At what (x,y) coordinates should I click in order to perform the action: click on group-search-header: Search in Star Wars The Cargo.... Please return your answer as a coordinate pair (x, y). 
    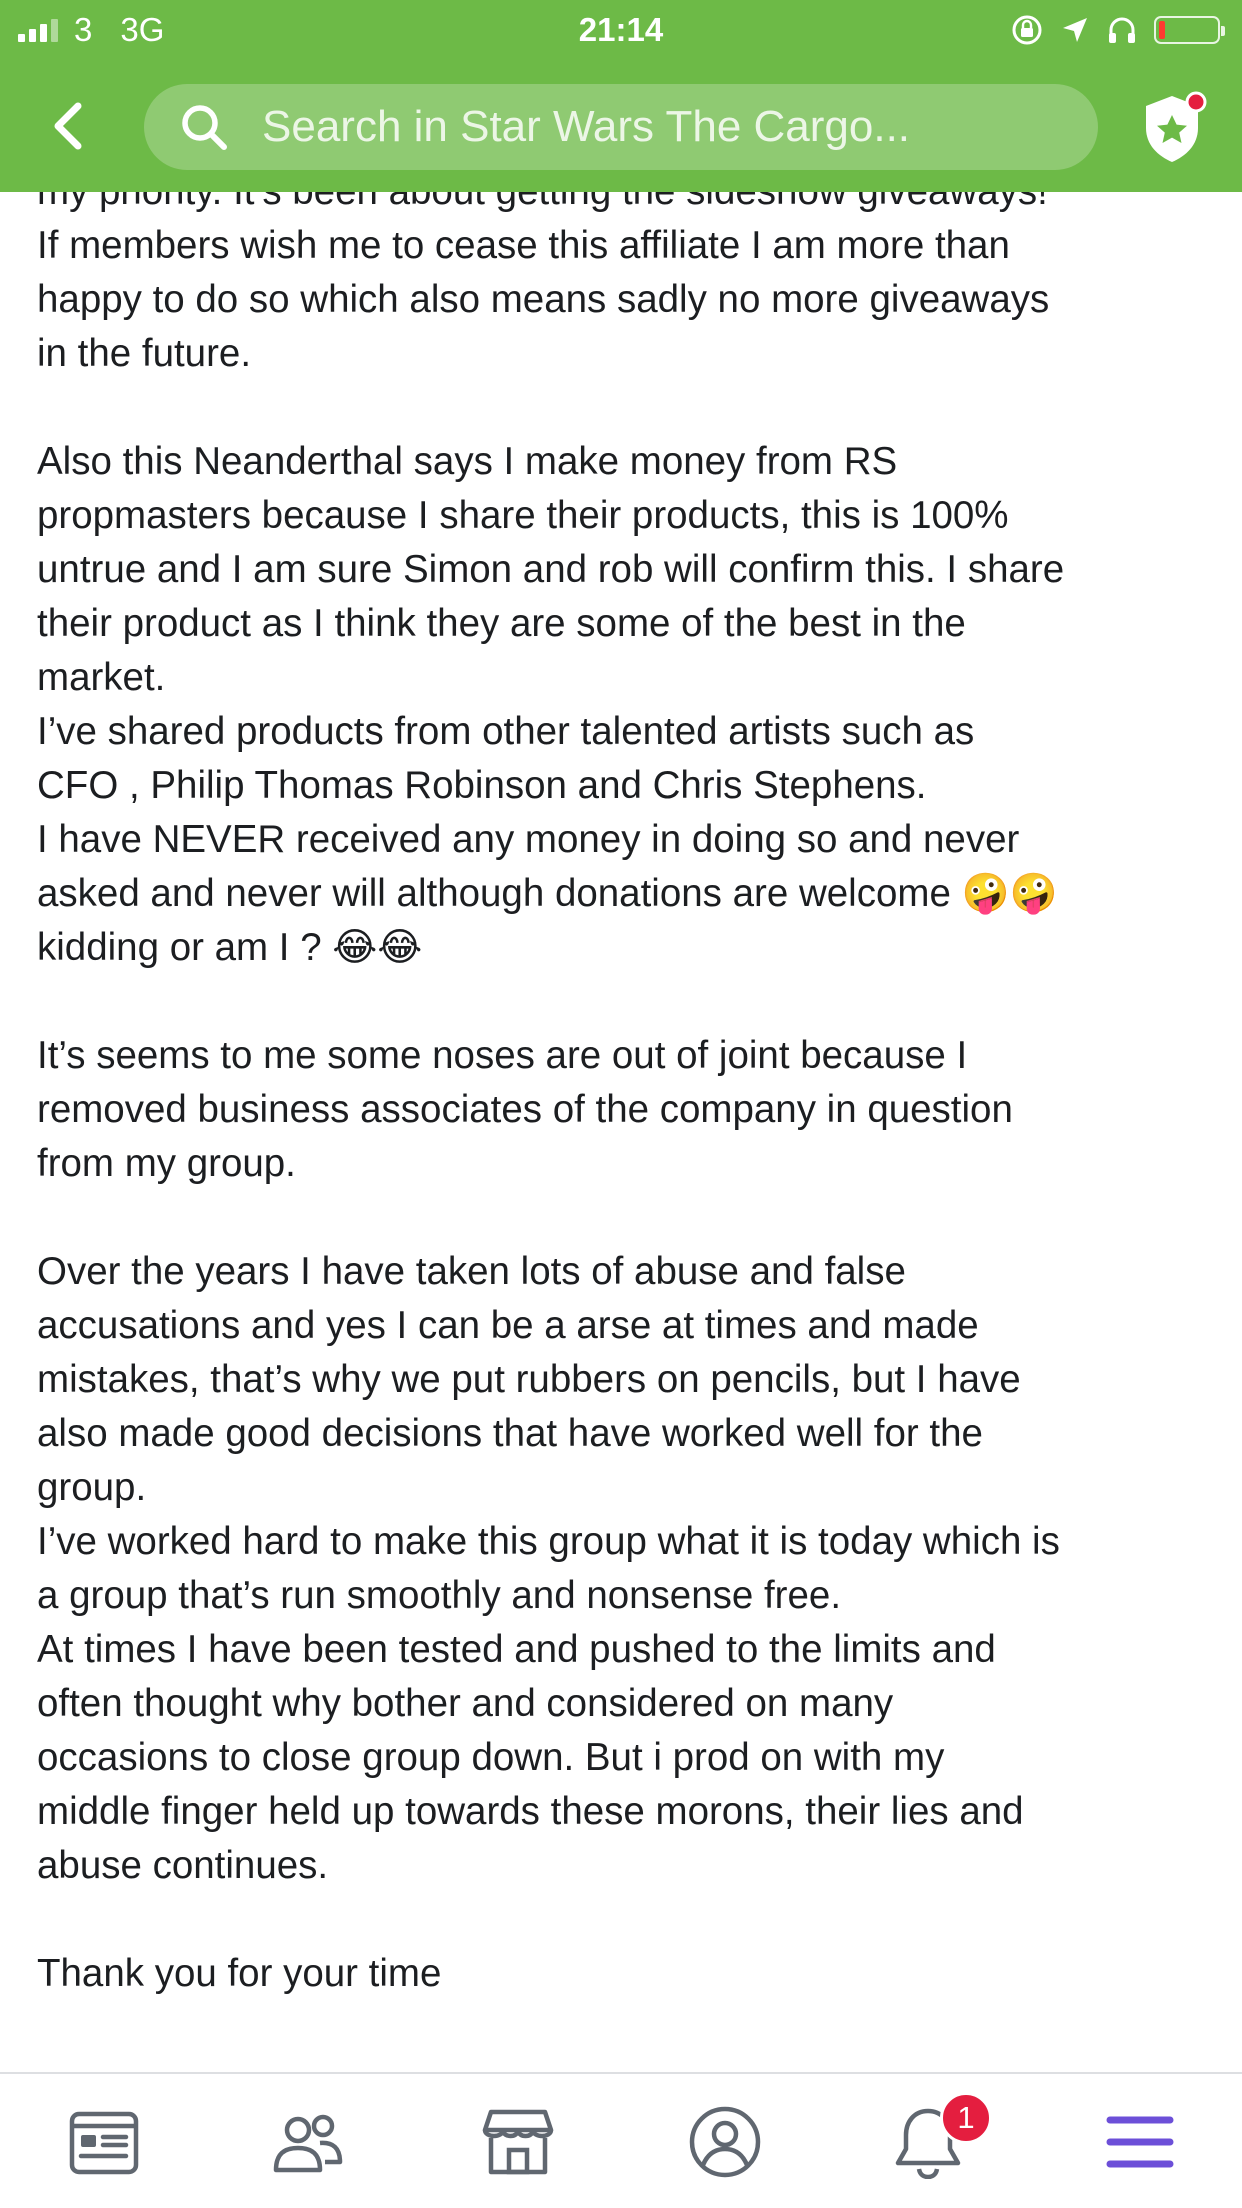
    Looking at the image, I should click on (621, 126).